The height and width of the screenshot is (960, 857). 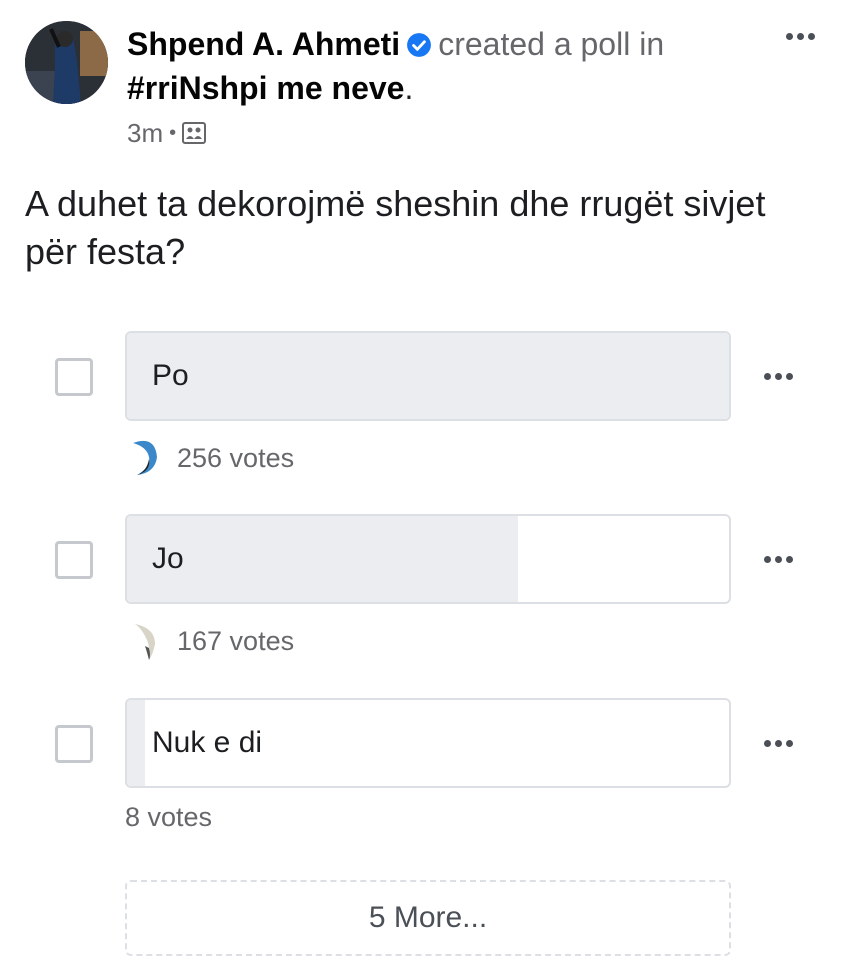 I want to click on poll-option-label: Jo, so click(x=168, y=558).